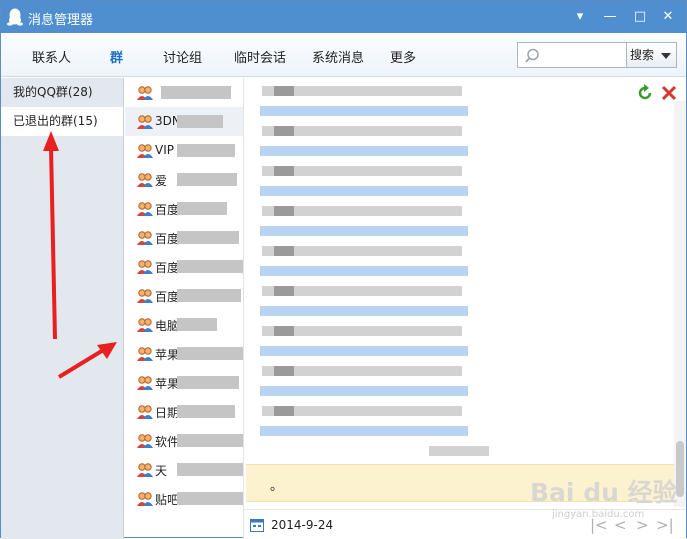  What do you see at coordinates (62, 92) in the screenshot?
I see `sidebar-item-my-groups: 我的QQ群(28)` at bounding box center [62, 92].